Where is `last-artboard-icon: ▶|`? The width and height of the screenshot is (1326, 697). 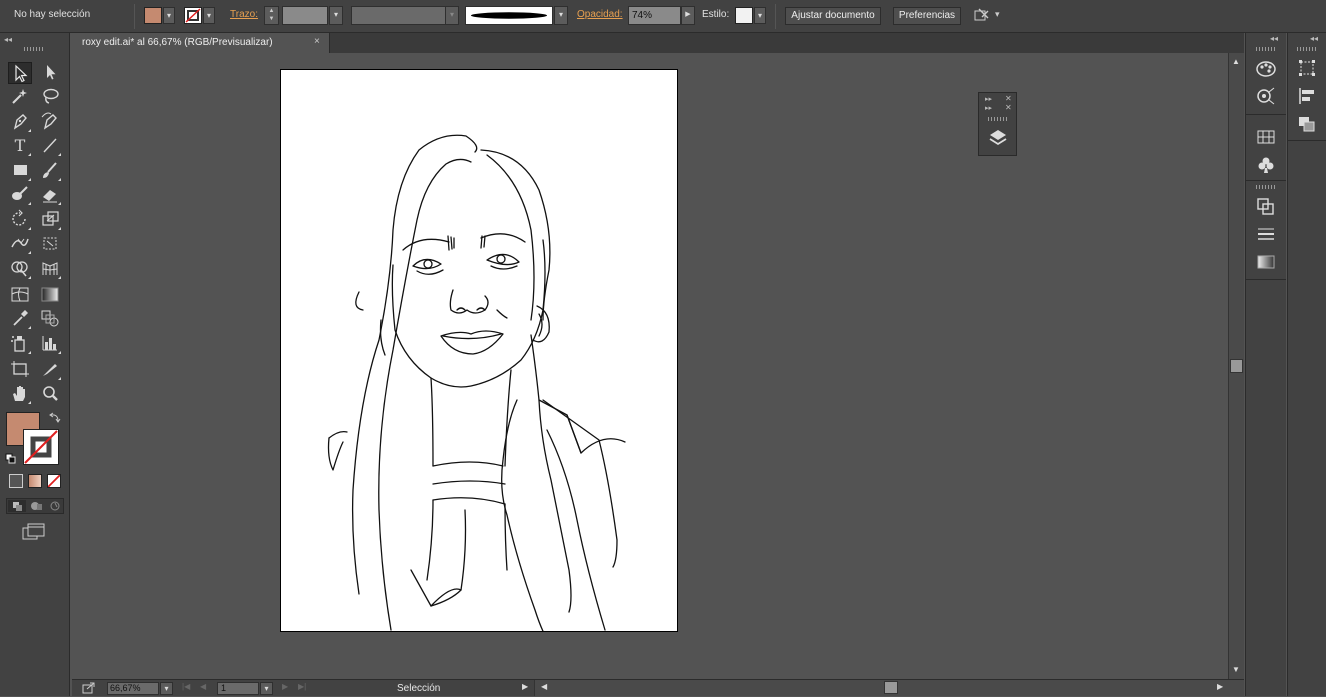 last-artboard-icon: ▶| is located at coordinates (302, 686).